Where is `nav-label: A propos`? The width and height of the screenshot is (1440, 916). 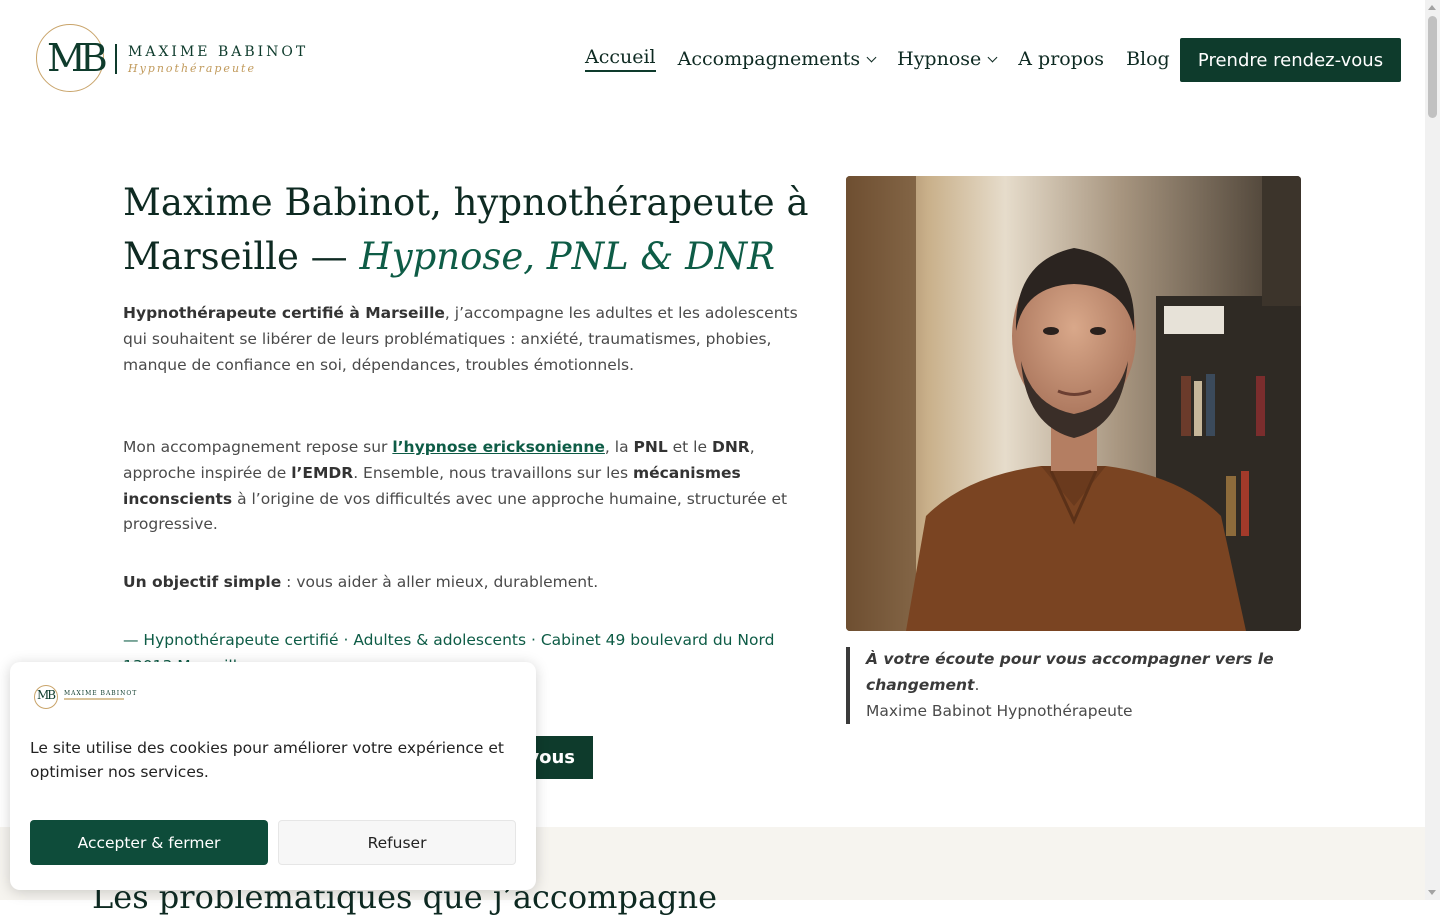 nav-label: A propos is located at coordinates (1061, 59).